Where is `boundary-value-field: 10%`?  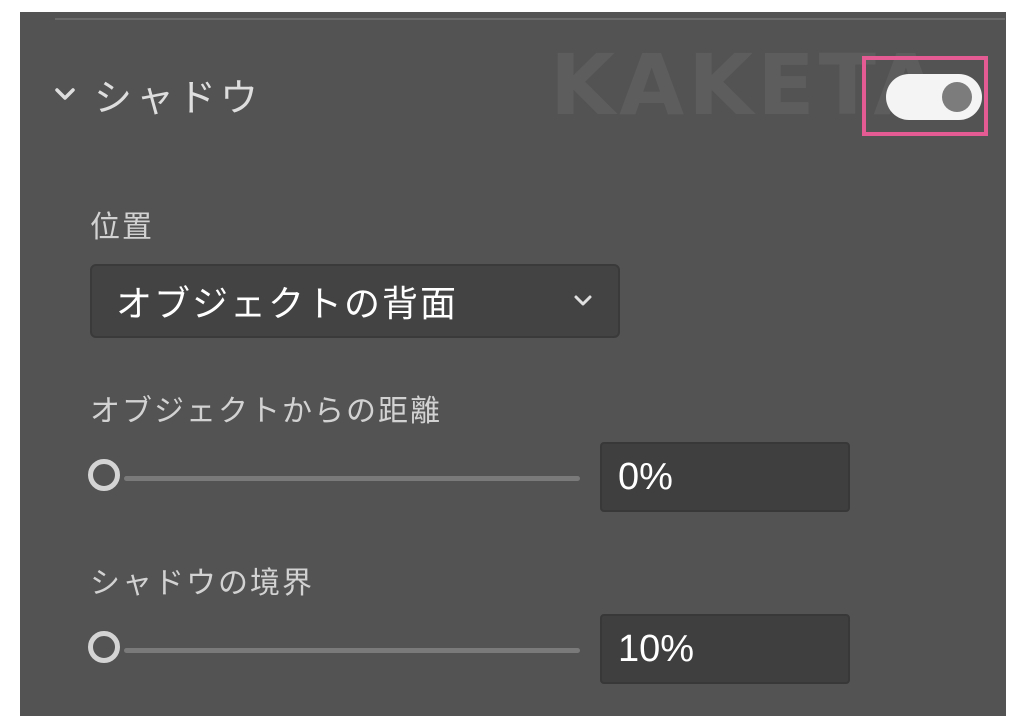
boundary-value-field: 10% is located at coordinates (725, 649).